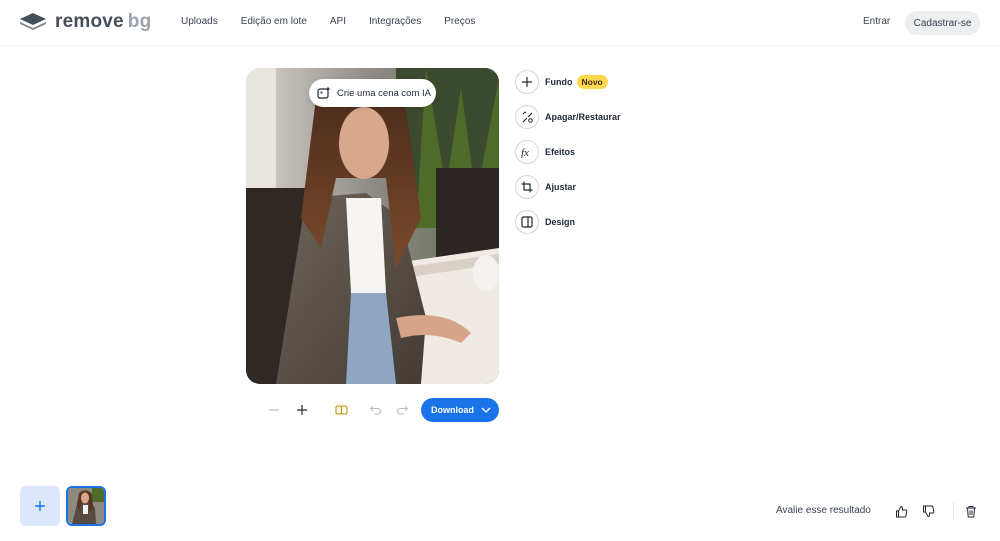 Image resolution: width=1000 pixels, height=541 pixels. I want to click on ai-scene-button: Crie uma cena com IA, so click(372, 93).